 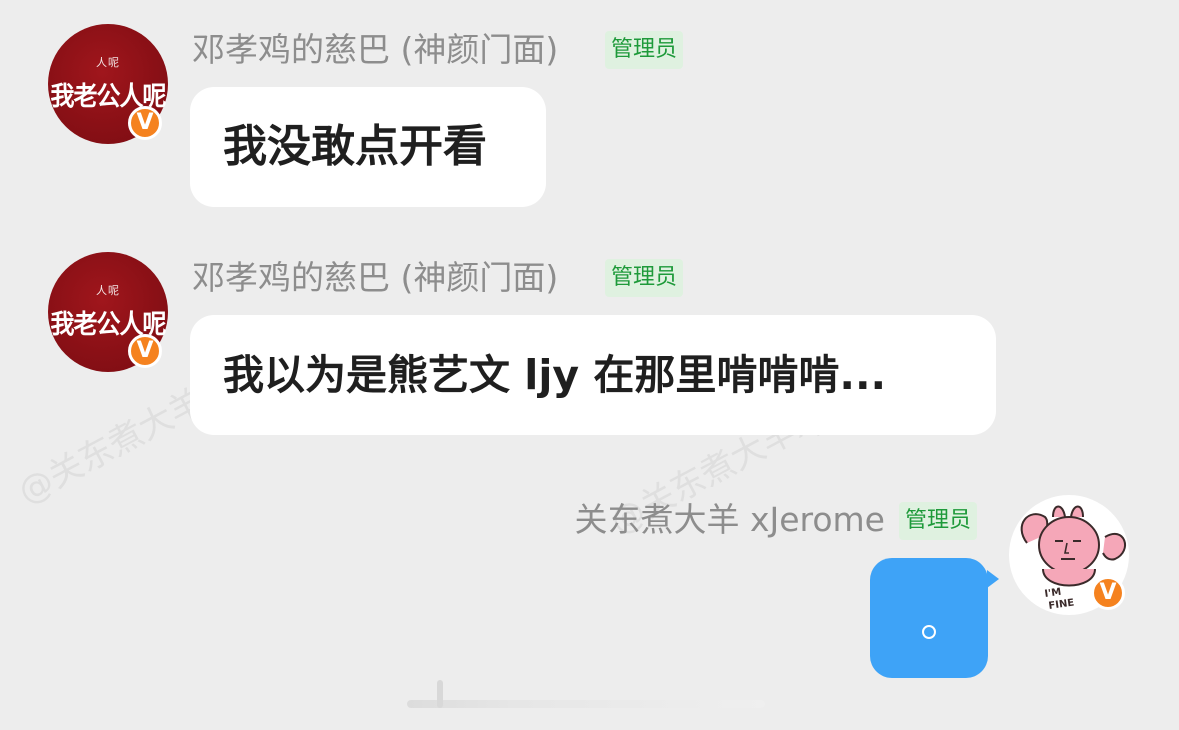 What do you see at coordinates (586, 694) in the screenshot?
I see `home-indicator` at bounding box center [586, 694].